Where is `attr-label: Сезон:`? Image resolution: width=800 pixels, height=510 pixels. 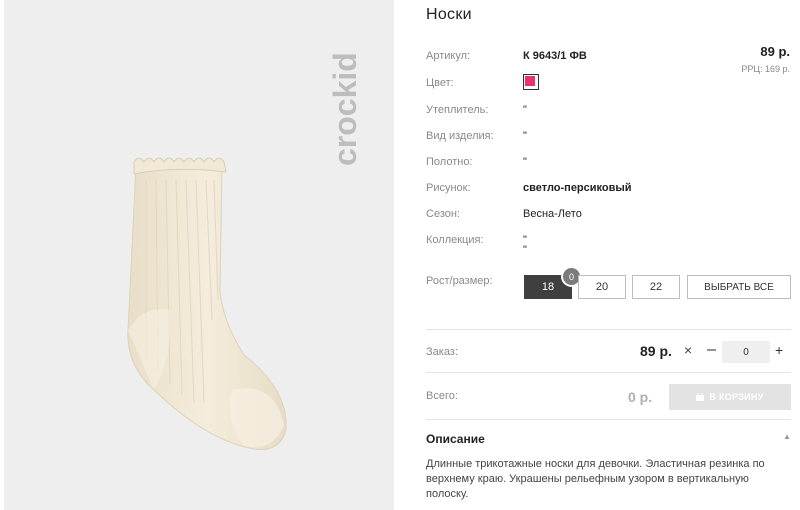
attr-label: Сезон: is located at coordinates (443, 214).